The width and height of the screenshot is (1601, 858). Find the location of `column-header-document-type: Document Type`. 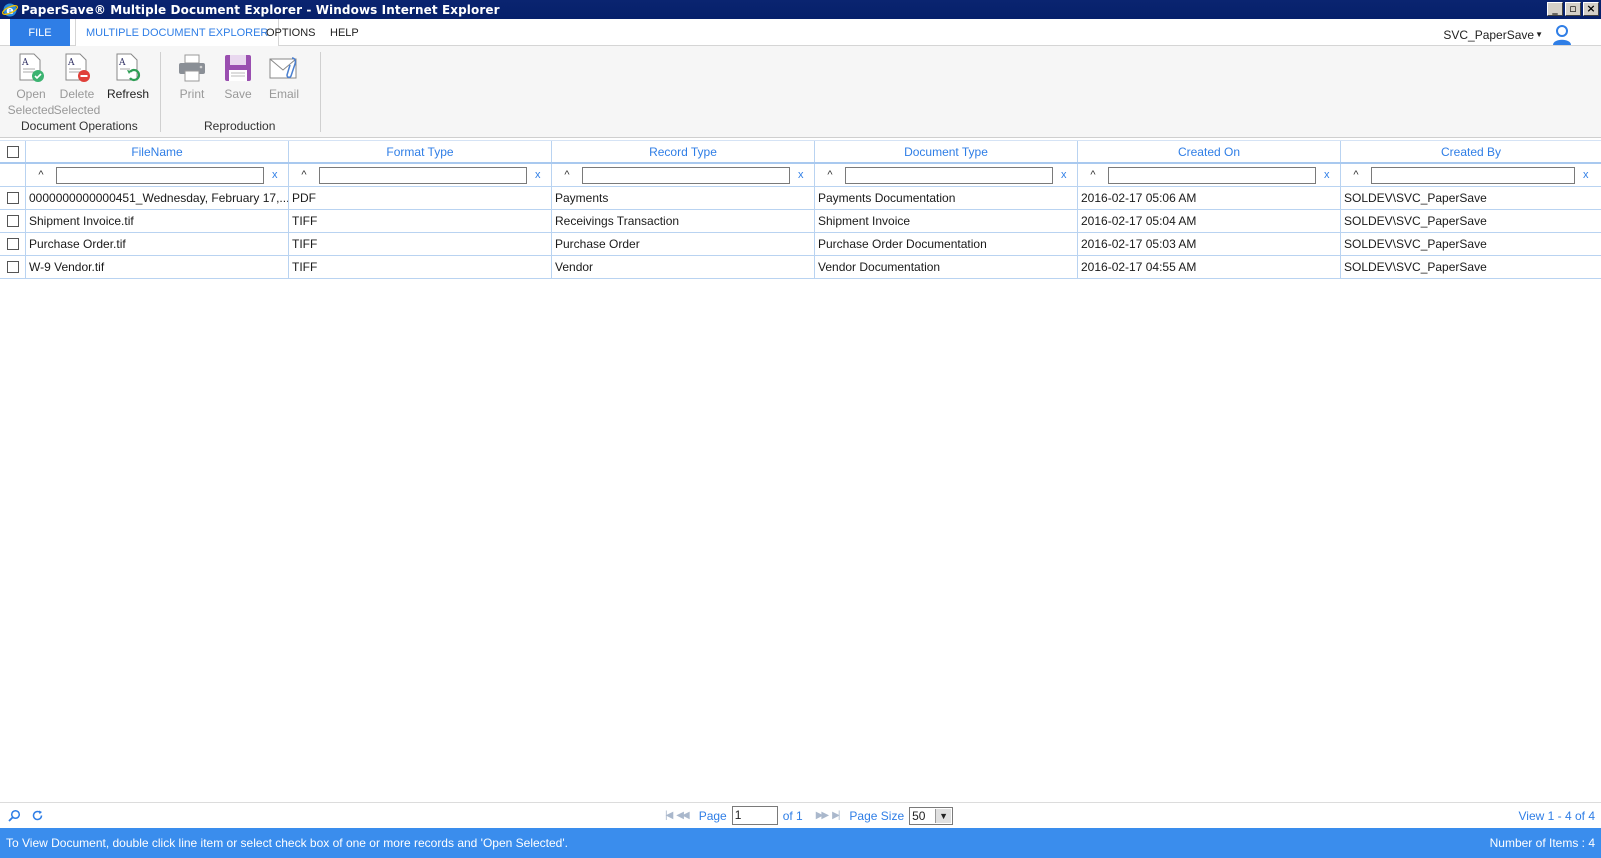

column-header-document-type: Document Type is located at coordinates (946, 151).